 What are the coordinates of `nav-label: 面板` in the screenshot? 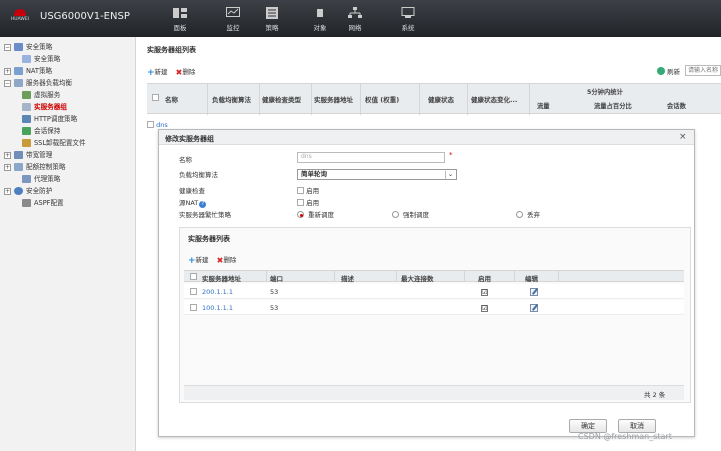 It's located at (180, 28).